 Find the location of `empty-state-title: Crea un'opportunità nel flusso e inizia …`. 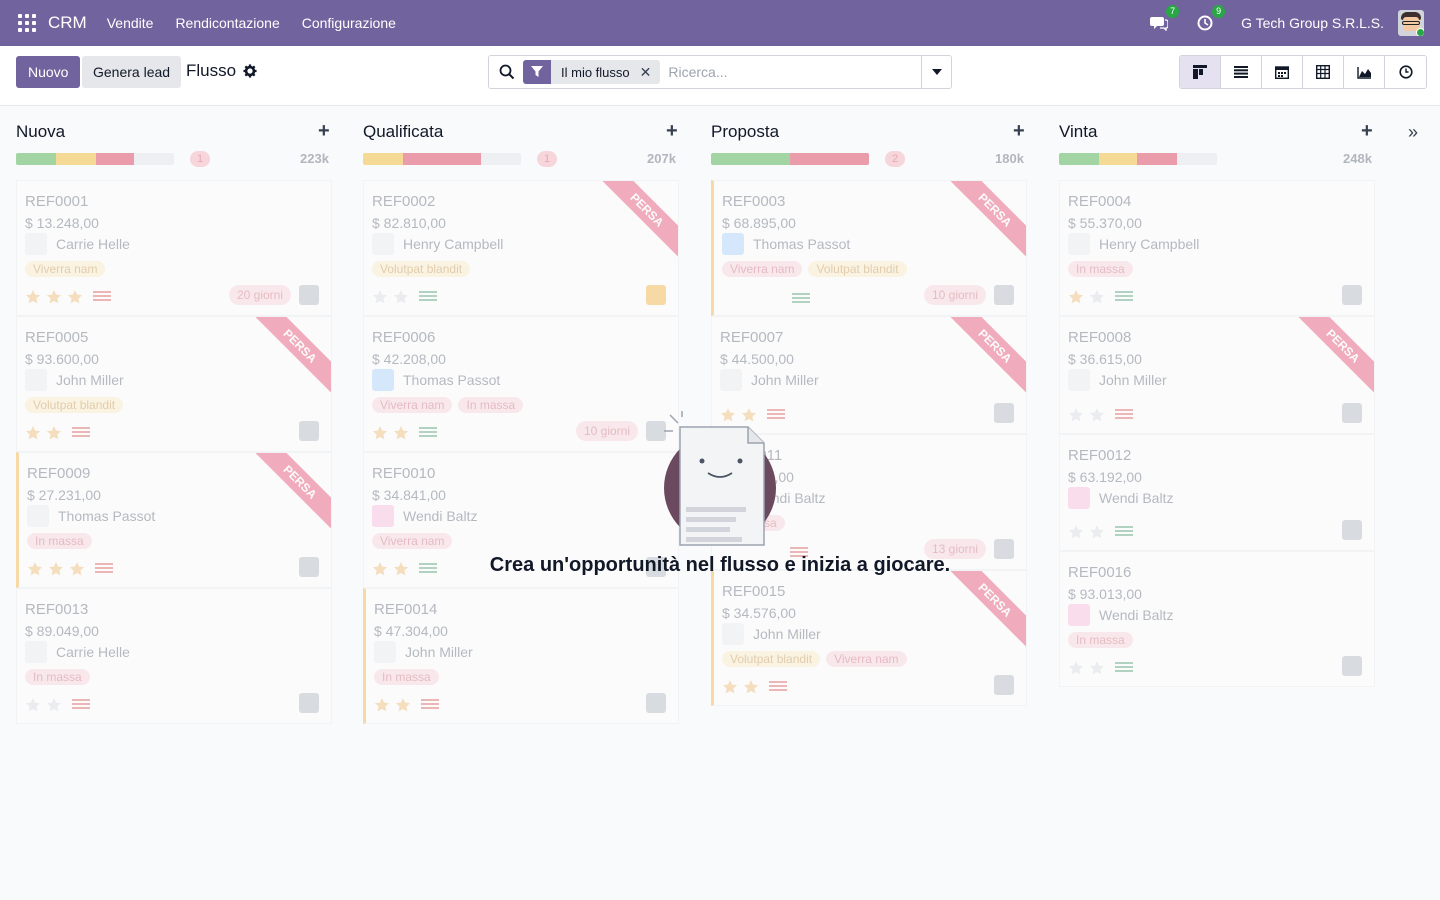

empty-state-title: Crea un'opportunità nel flusso e inizia … is located at coordinates (720, 565).